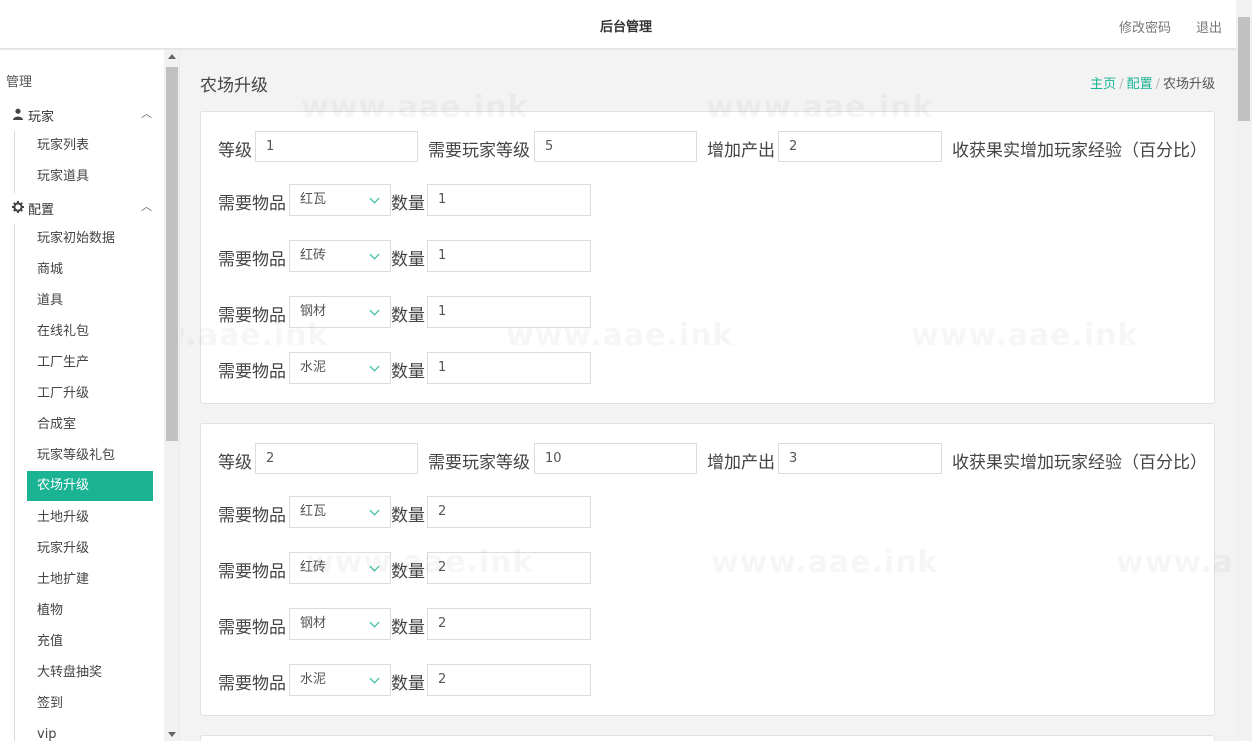  Describe the element at coordinates (90, 332) in the screenshot. I see `sidebar-item-online-gift: 在线礼包` at that location.